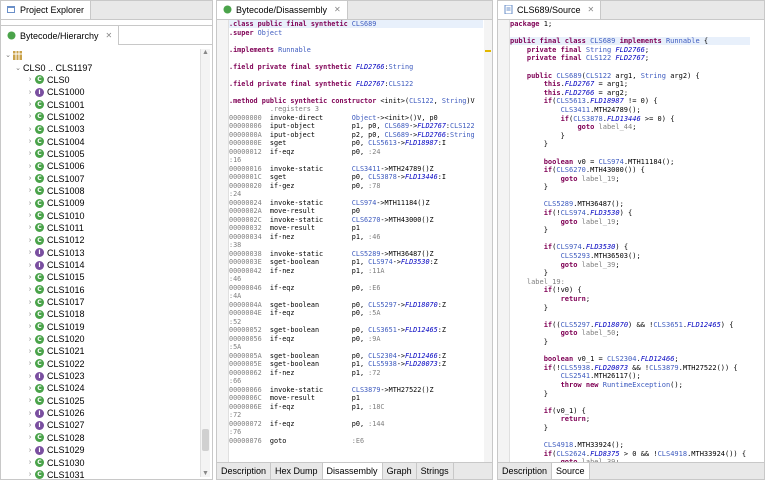 The width and height of the screenshot is (765, 480). I want to click on tab-bytecode-disassembly: Bytecode/Disassembly ✕, so click(282, 10).